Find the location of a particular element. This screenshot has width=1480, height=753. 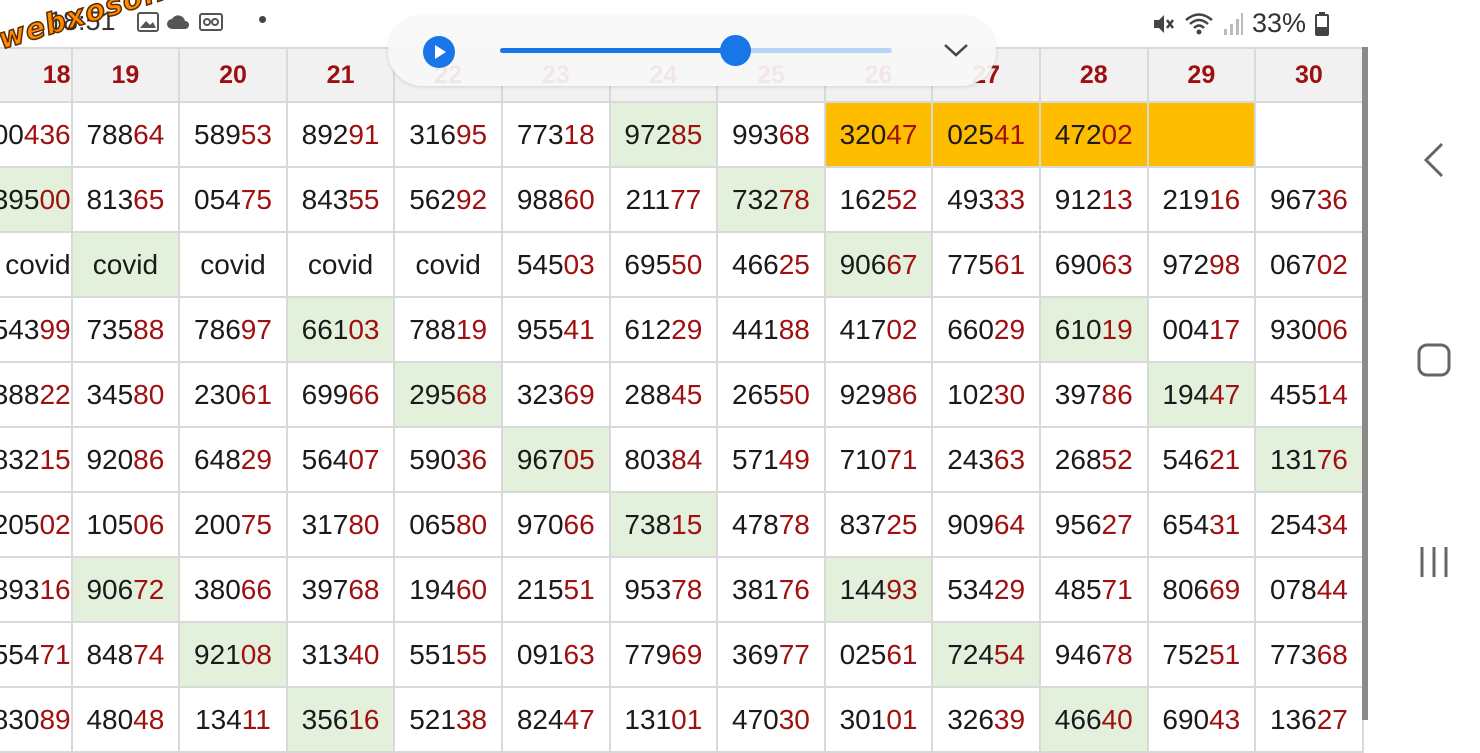

cell-tail-digits: 69 is located at coordinates (687, 654).